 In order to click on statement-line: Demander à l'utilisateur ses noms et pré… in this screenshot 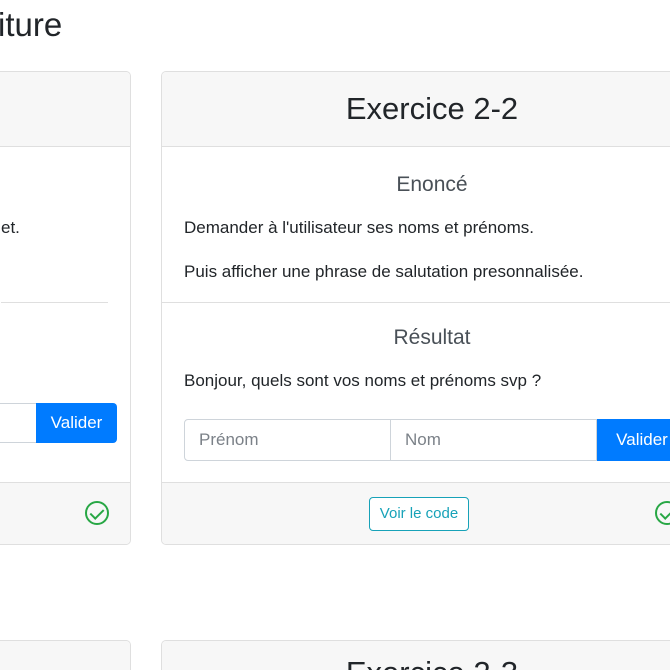, I will do `click(359, 227)`.